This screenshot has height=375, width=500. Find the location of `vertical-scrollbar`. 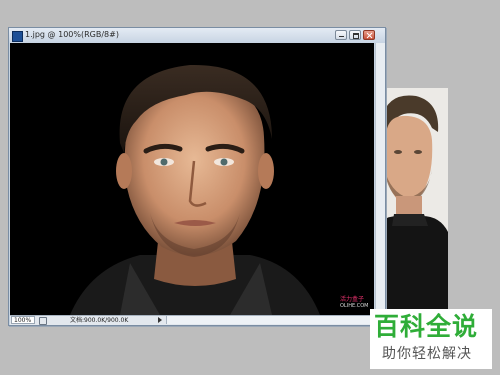

vertical-scrollbar is located at coordinates (380, 179).